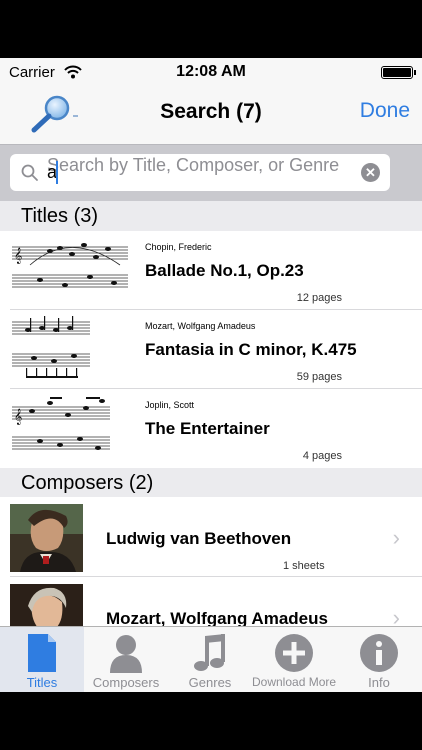 The image size is (422, 750). Describe the element at coordinates (193, 165) in the screenshot. I see `search-placeholder: Search by Title, Composer, or Genre` at that location.